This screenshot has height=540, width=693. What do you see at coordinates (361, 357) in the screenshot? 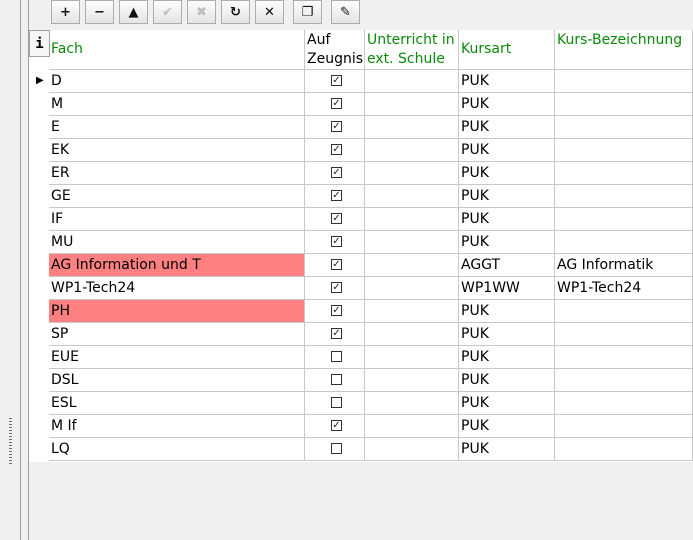
I see `table-row: EUE PUK` at bounding box center [361, 357].